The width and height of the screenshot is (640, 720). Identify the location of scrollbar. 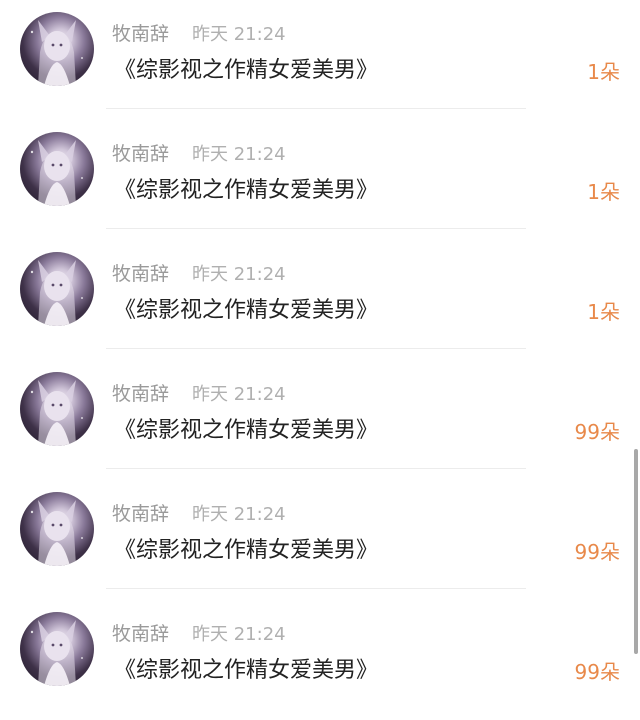
(636, 551).